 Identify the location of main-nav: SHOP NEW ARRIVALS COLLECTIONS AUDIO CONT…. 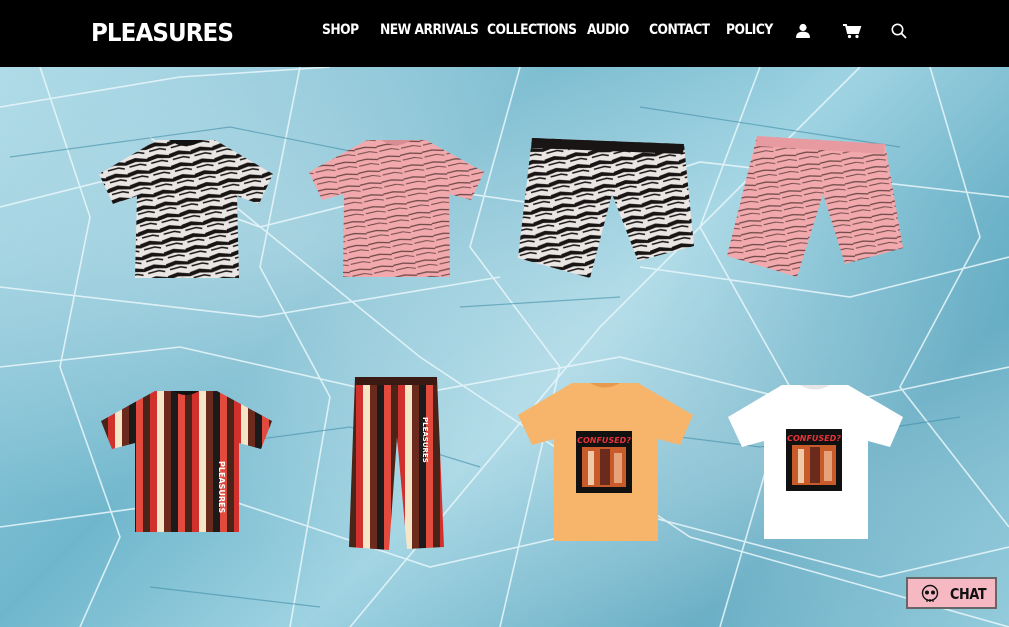
(504, 33).